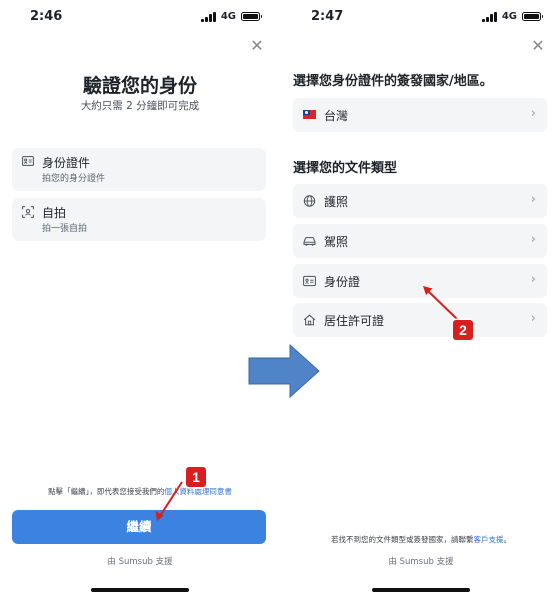  I want to click on country-heading: 選擇您身份證件的簽發國家/地區。, so click(393, 81).